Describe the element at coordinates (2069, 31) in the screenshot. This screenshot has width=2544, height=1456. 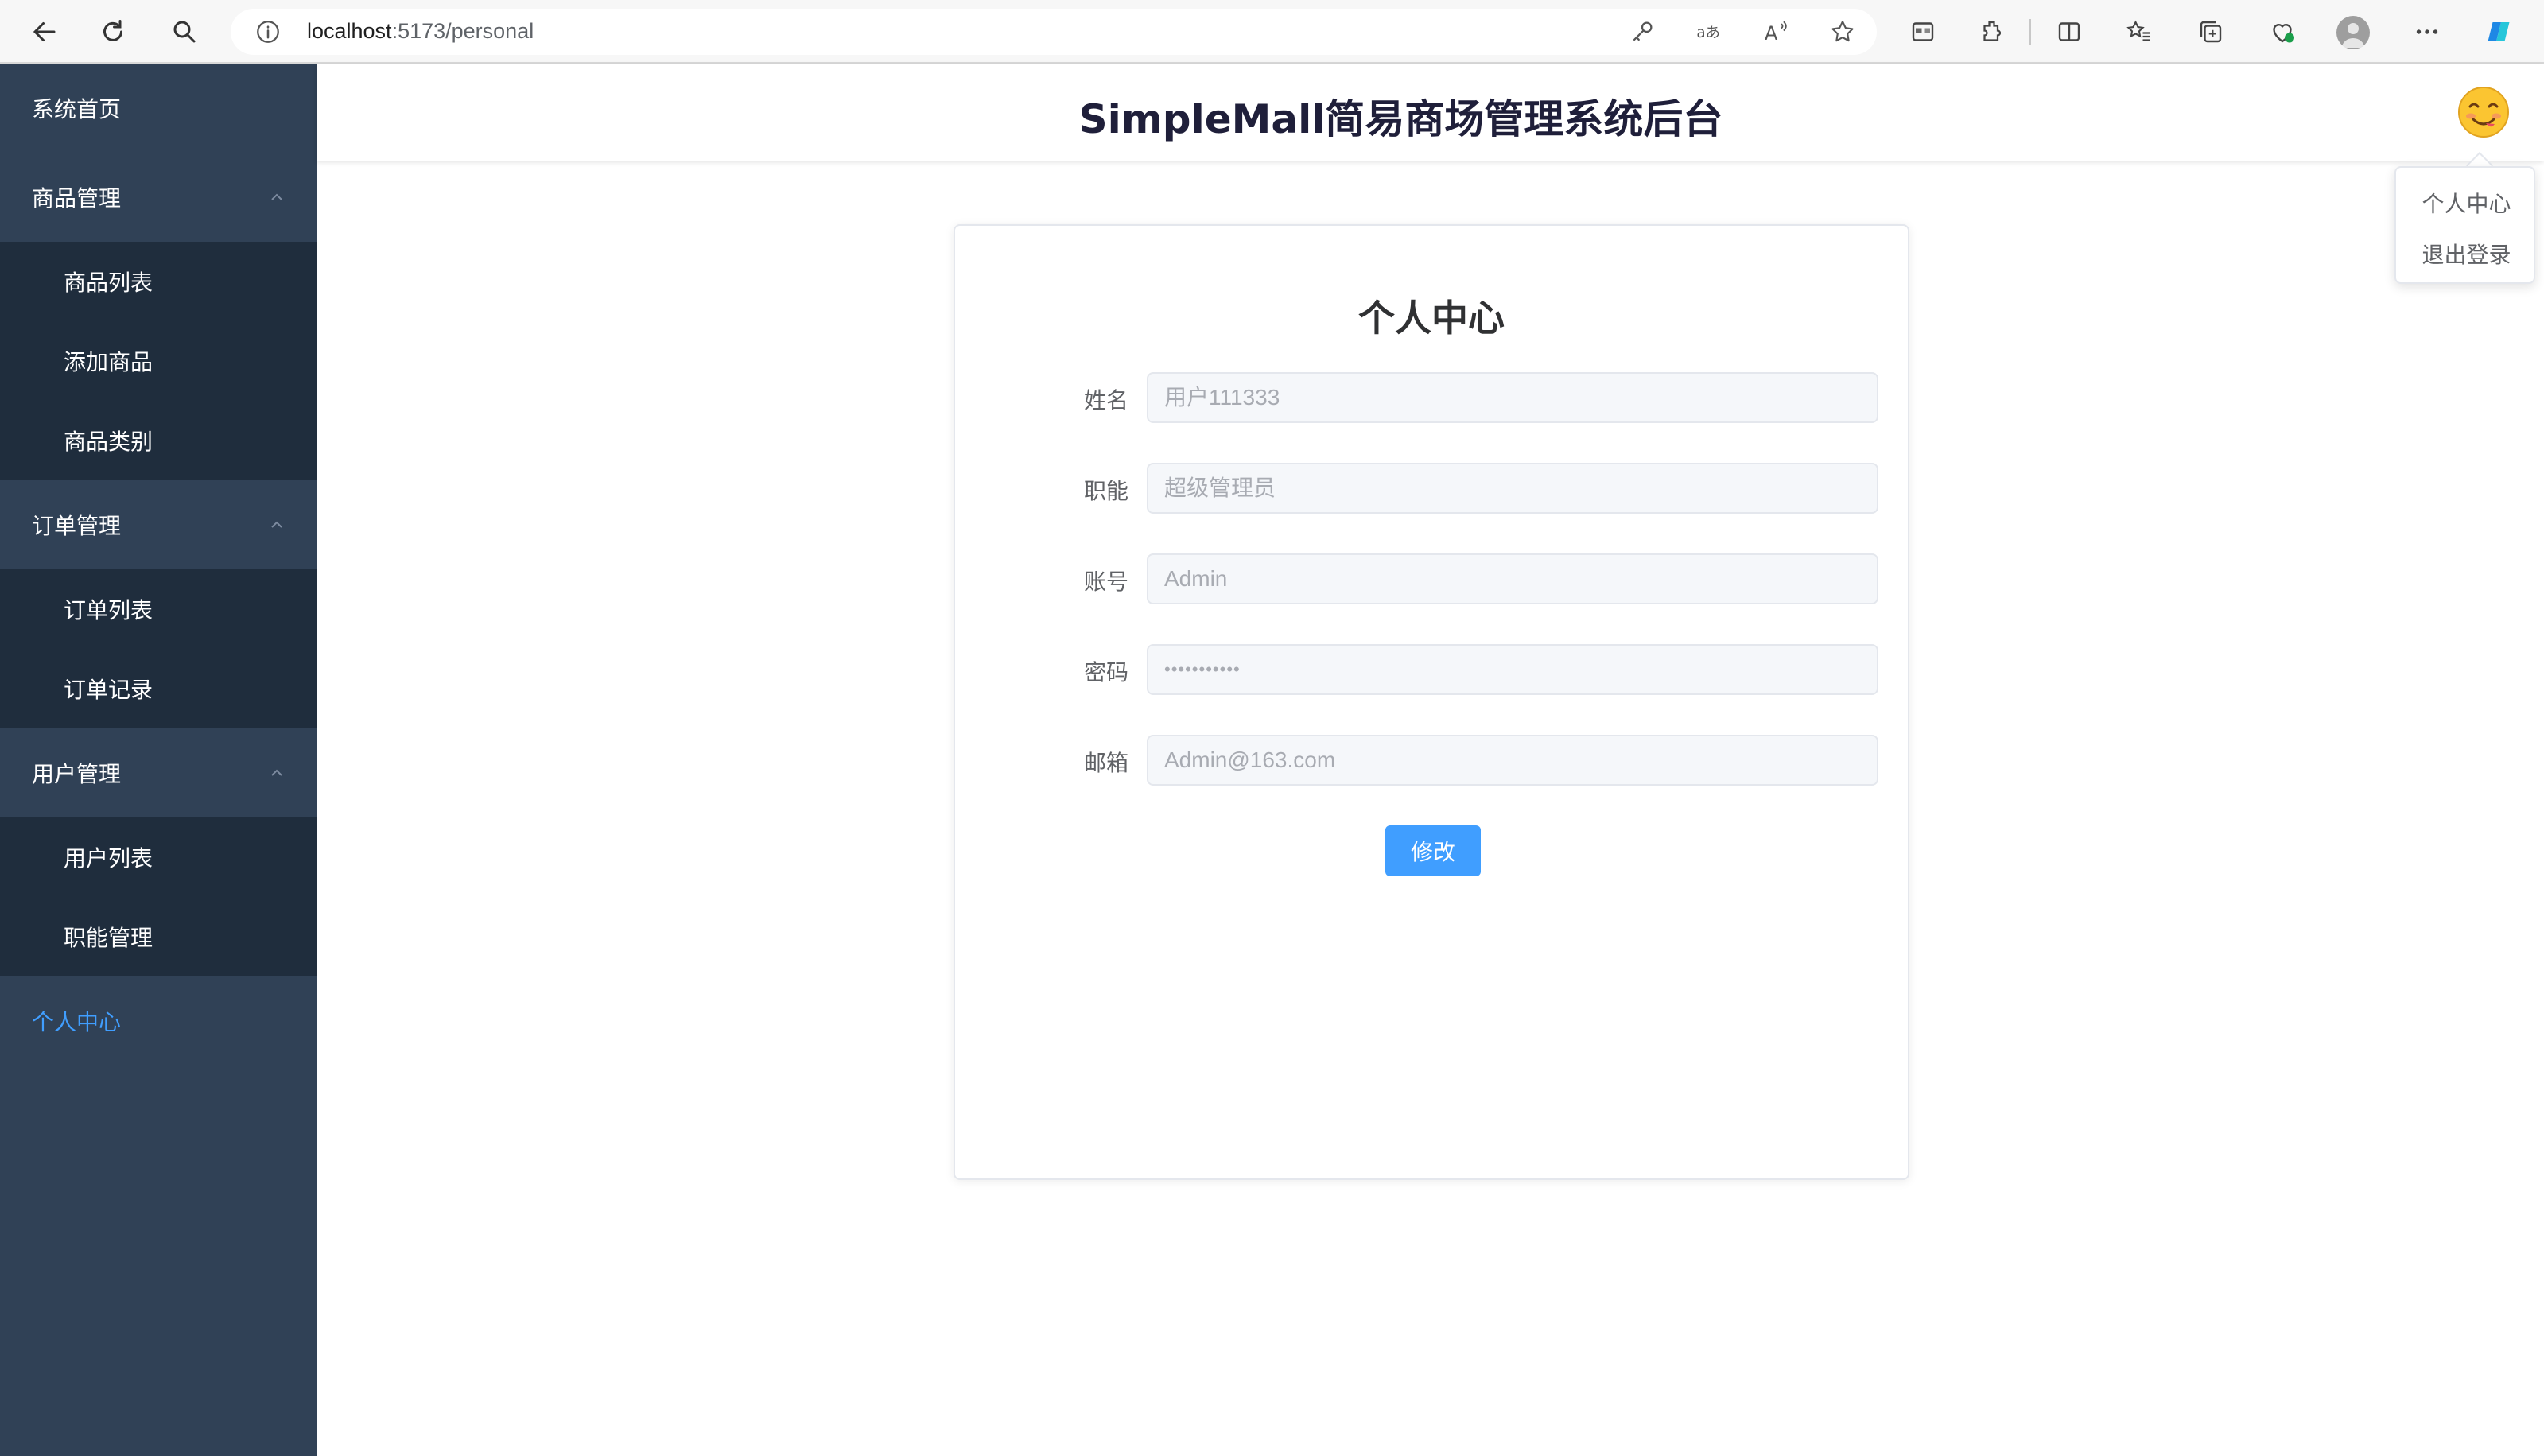
I see `split-screen-icon` at that location.